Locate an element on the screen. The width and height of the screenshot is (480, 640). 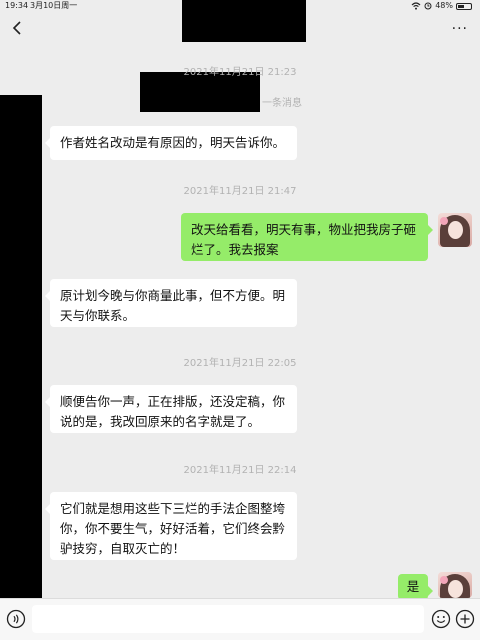
message-text-line: 驴技穷，自取灭亡的！ is located at coordinates (123, 548).